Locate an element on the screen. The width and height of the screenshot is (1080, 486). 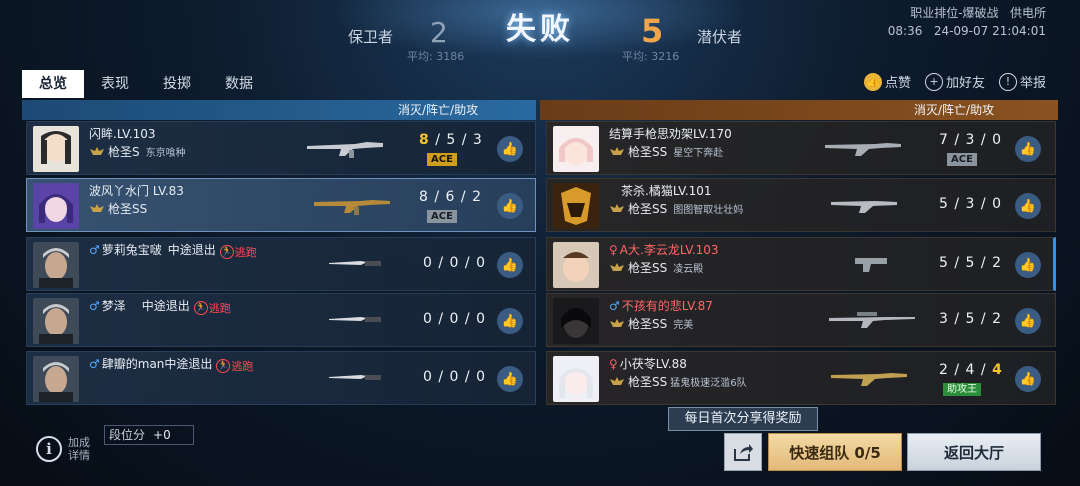
player-kda: 8 / 5 / 3 is located at coordinates (451, 140).